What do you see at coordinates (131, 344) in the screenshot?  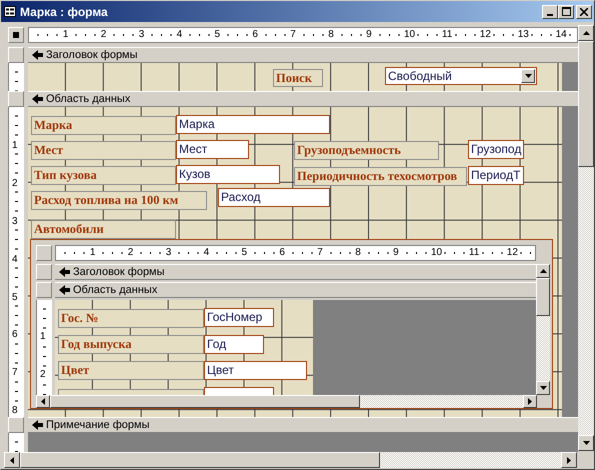 I see `field-label: Год выпуска` at bounding box center [131, 344].